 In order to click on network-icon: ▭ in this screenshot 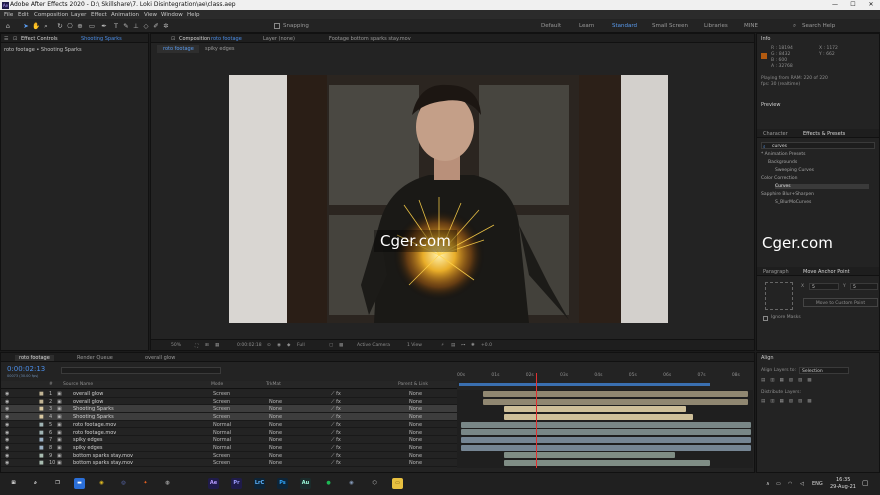, I will do `click(778, 484)`.